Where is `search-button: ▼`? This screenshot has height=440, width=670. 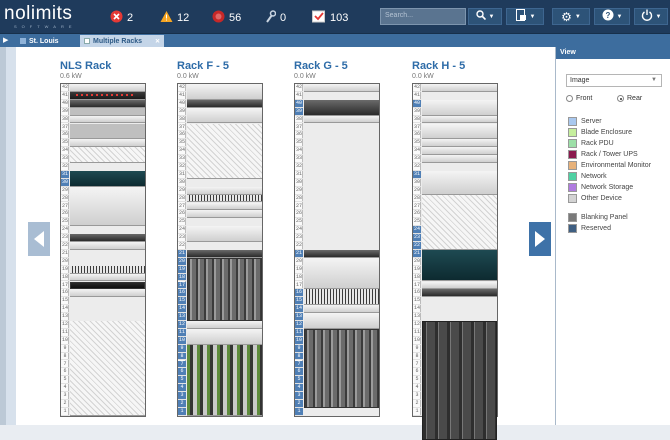
search-button: ▼ is located at coordinates (485, 16).